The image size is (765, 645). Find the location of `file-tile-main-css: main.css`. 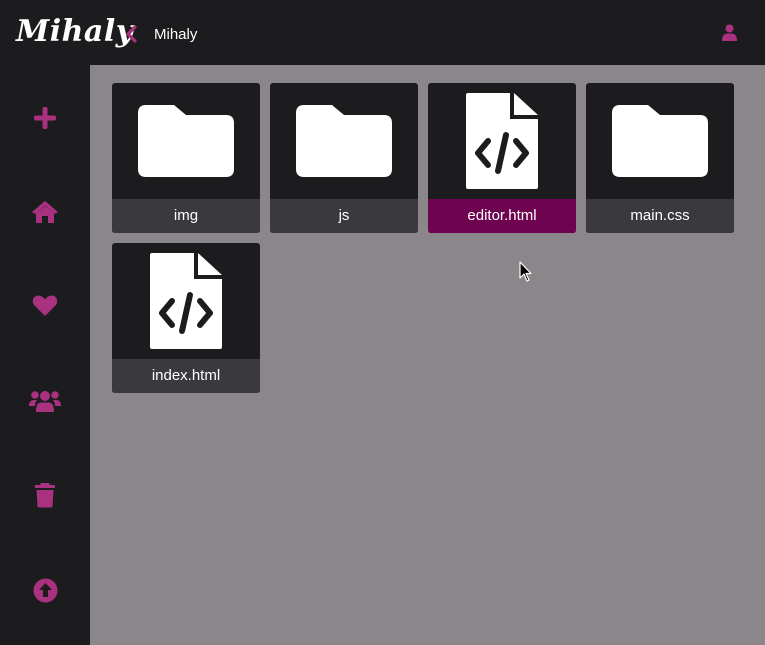

file-tile-main-css: main.css is located at coordinates (660, 158).